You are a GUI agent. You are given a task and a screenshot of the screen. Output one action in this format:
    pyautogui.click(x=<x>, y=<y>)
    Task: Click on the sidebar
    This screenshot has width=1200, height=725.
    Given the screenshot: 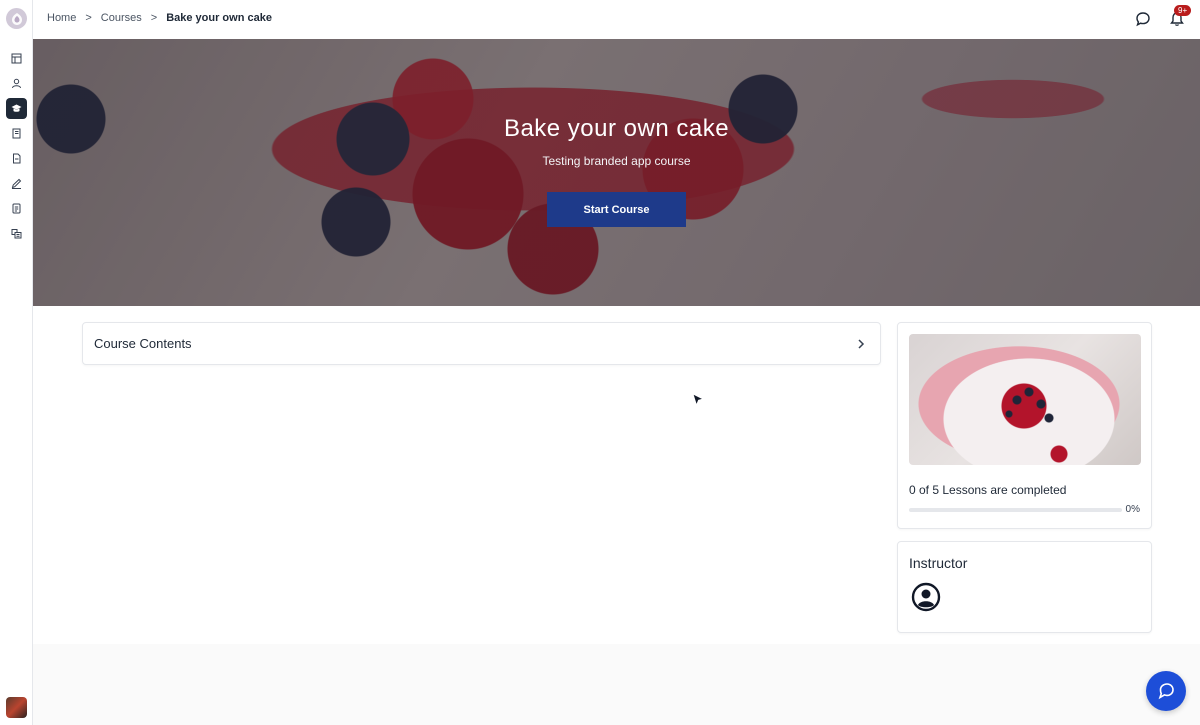 What is the action you would take?
    pyautogui.click(x=16, y=362)
    